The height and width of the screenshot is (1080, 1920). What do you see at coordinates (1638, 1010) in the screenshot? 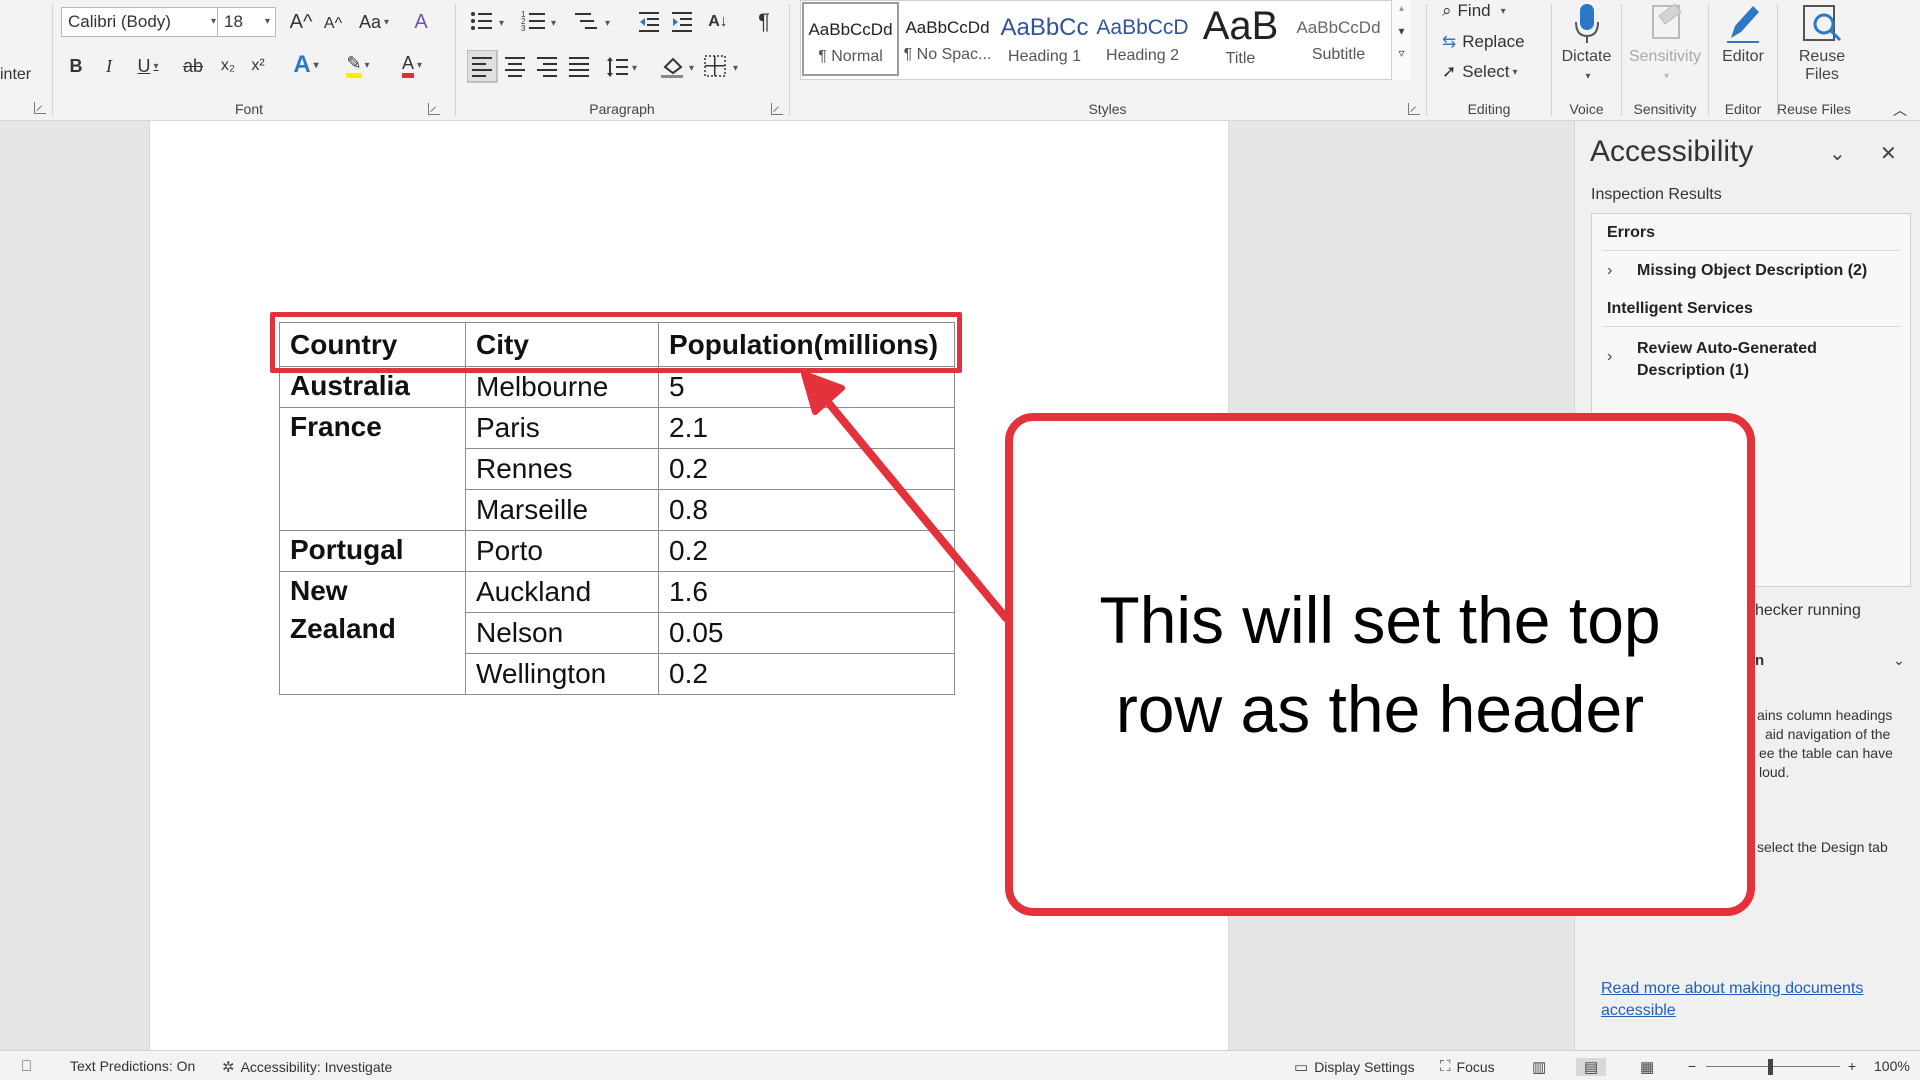
I see `read-more-link-line2: accessible` at bounding box center [1638, 1010].